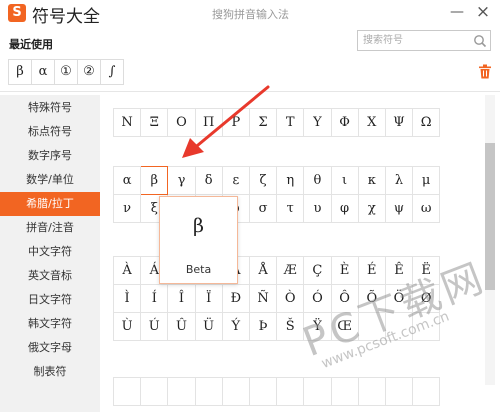  What do you see at coordinates (208, 298) in the screenshot?
I see `symbol-cell: Ï` at bounding box center [208, 298].